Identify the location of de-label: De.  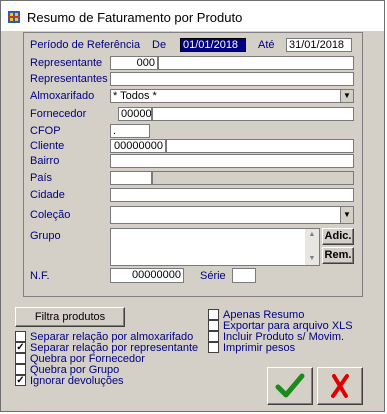
(159, 45).